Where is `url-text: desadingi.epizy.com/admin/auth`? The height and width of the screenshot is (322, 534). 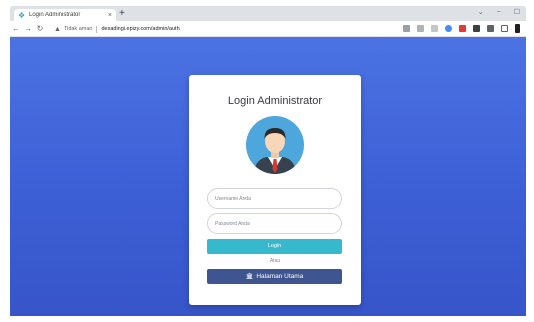 url-text: desadingi.epizy.com/admin/auth is located at coordinates (140, 29).